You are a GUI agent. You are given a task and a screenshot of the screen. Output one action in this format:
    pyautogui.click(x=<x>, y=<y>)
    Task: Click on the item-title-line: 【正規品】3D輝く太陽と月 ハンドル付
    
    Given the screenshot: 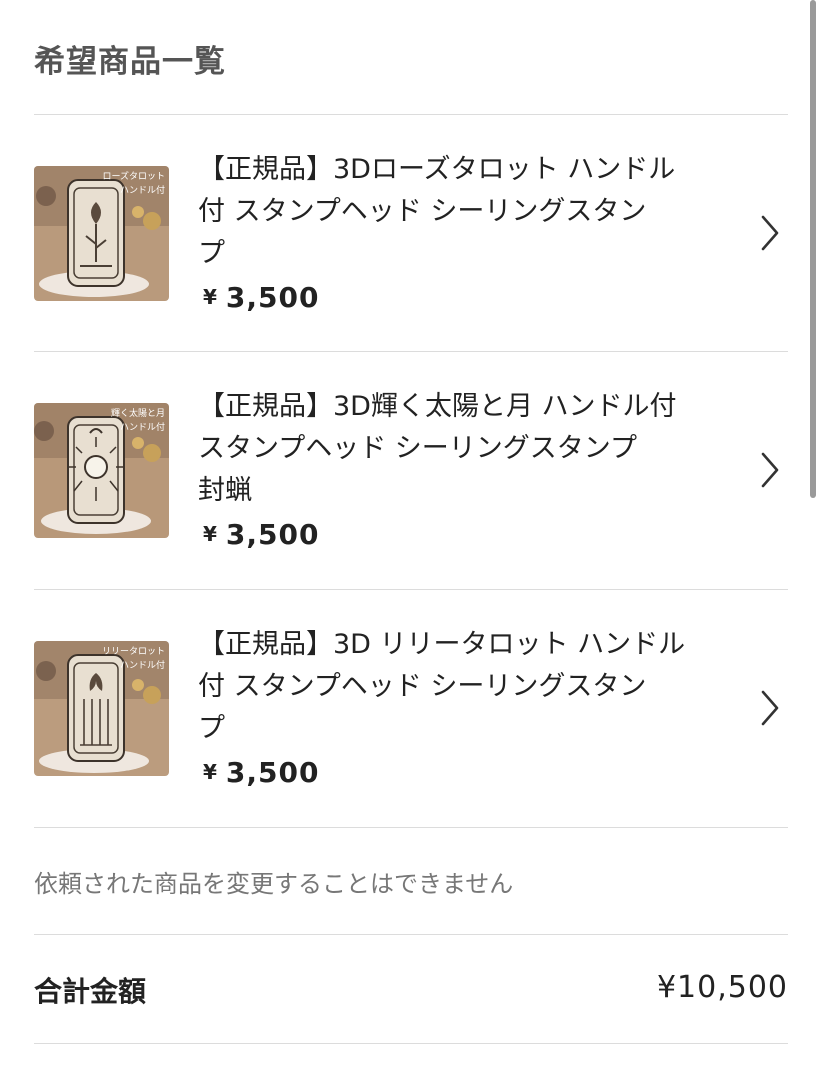 What is the action you would take?
    pyautogui.click(x=437, y=406)
    